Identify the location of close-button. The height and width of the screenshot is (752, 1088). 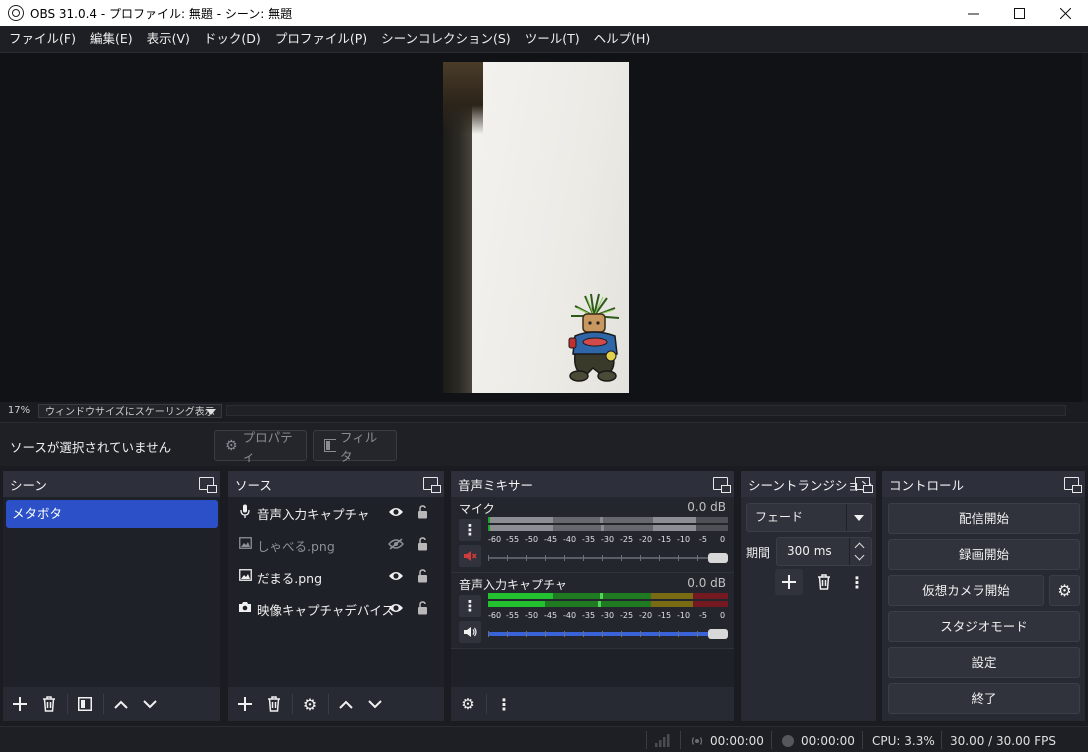
(1065, 13).